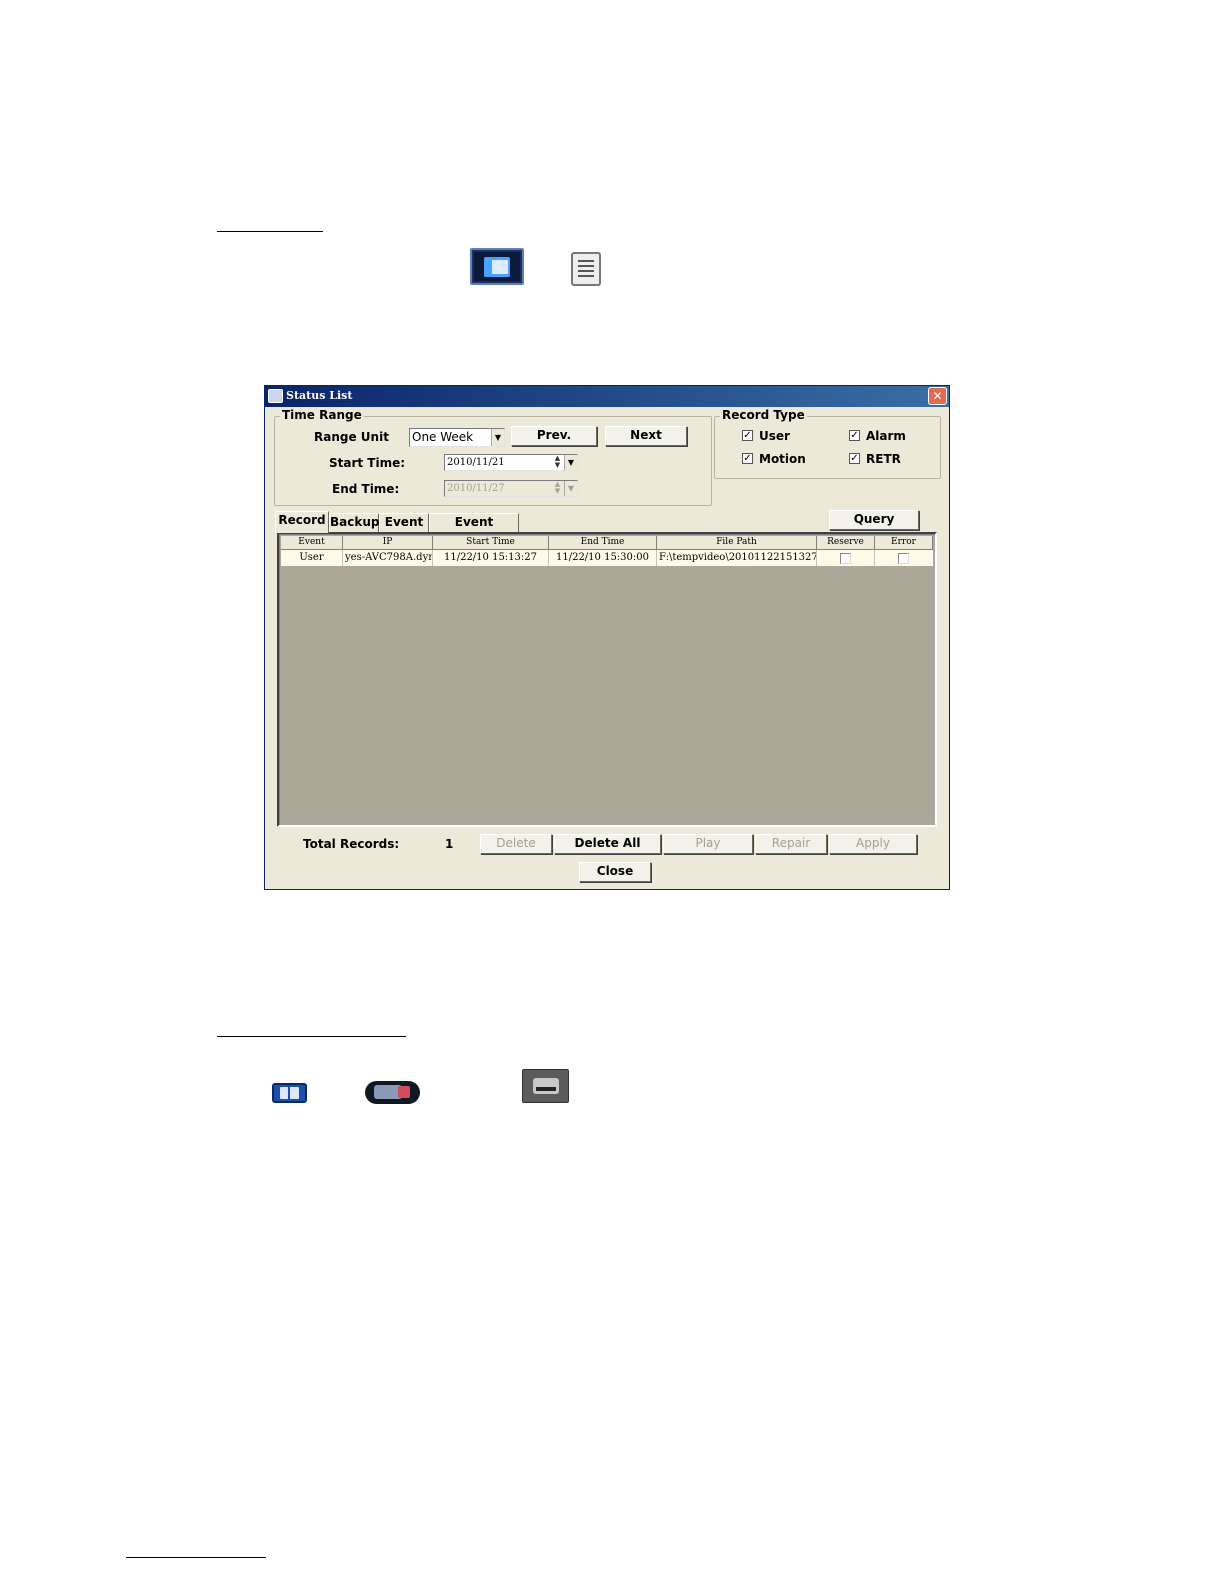 This screenshot has width=1224, height=1584. Describe the element at coordinates (367, 463) in the screenshot. I see `start-time-label: Start Time:` at that location.